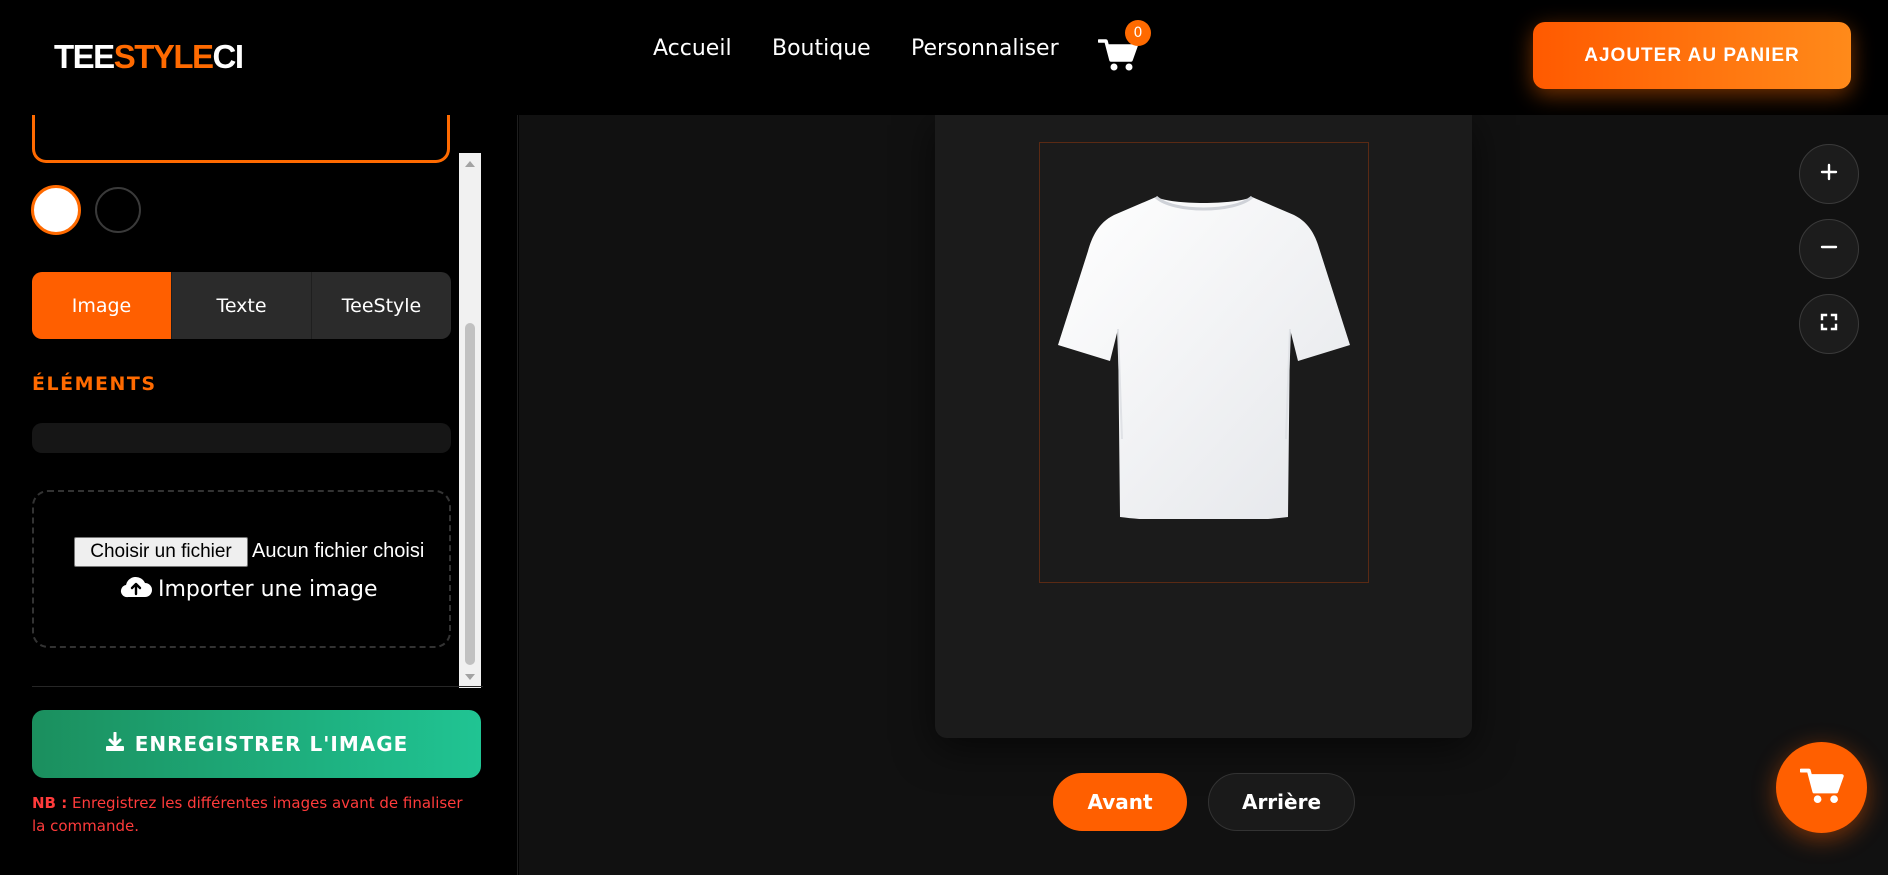 Image resolution: width=1888 pixels, height=875 pixels. What do you see at coordinates (470, 677) in the screenshot?
I see `scroll-down-arrow-icon` at bounding box center [470, 677].